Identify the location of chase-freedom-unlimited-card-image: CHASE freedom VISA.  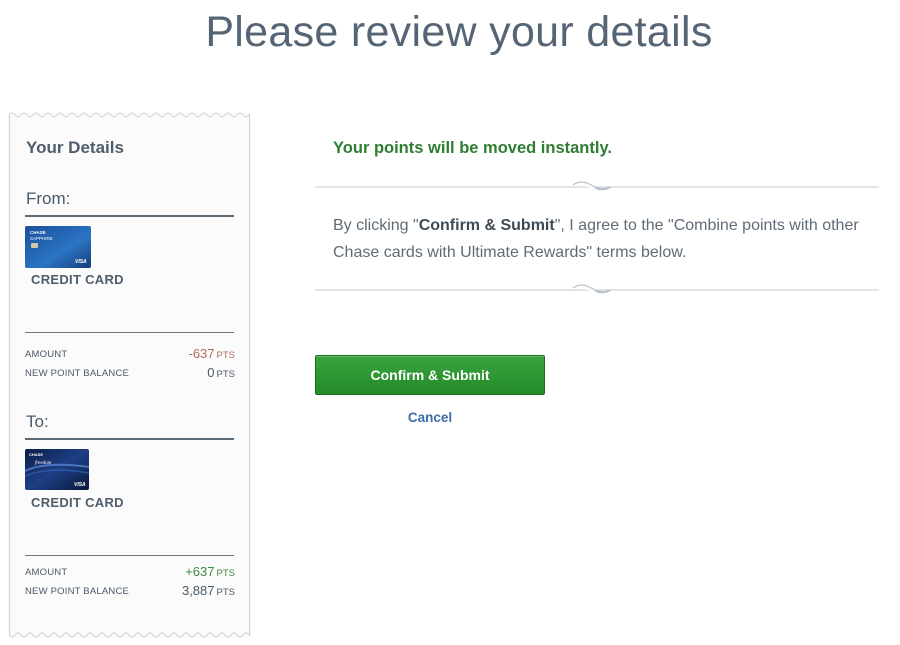
(57, 469).